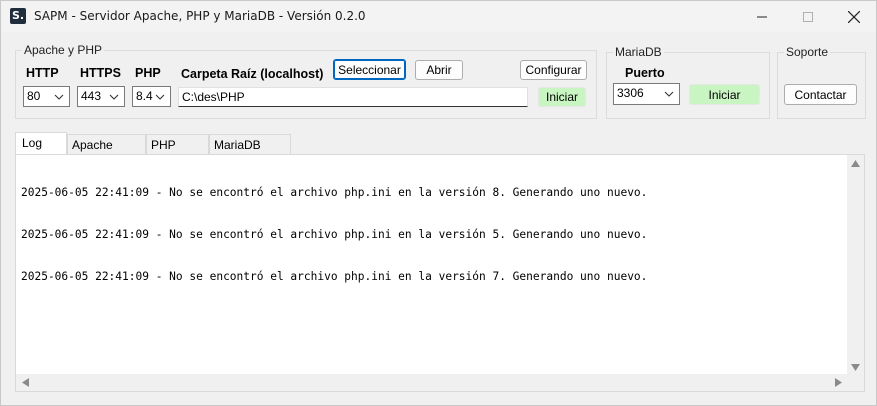  Describe the element at coordinates (177, 153) in the screenshot. I see `tab-php-error: PHP Error` at that location.